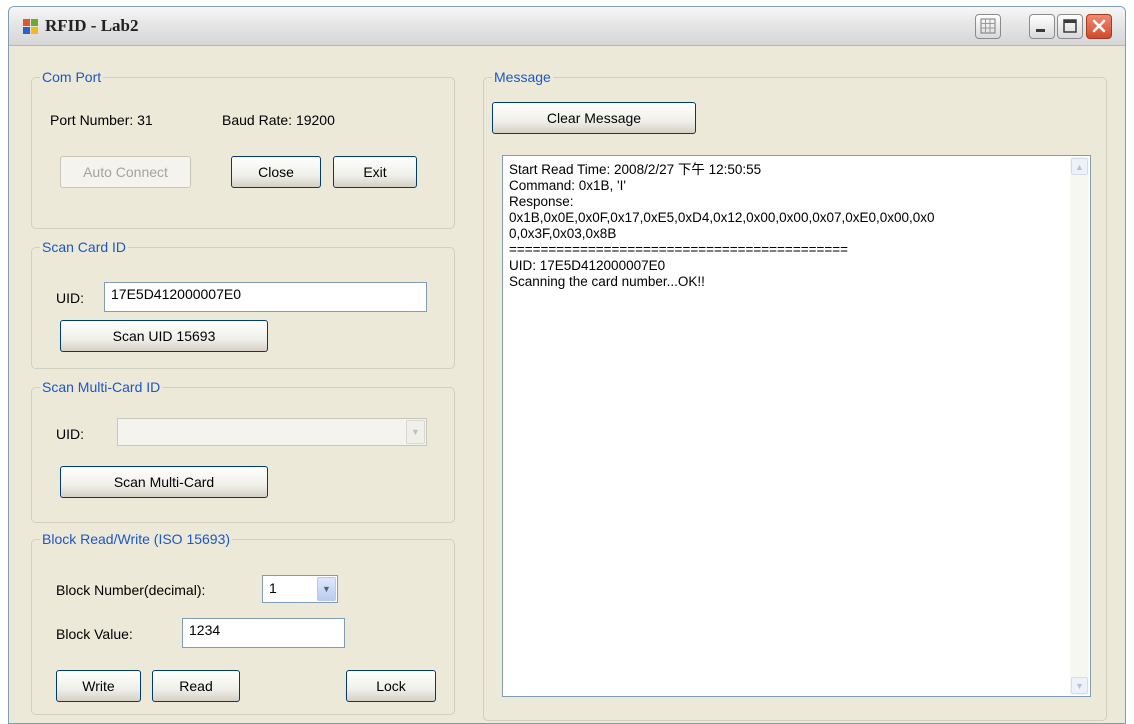  What do you see at coordinates (567, 26) in the screenshot?
I see `title-bar: RFID - Lab2` at bounding box center [567, 26].